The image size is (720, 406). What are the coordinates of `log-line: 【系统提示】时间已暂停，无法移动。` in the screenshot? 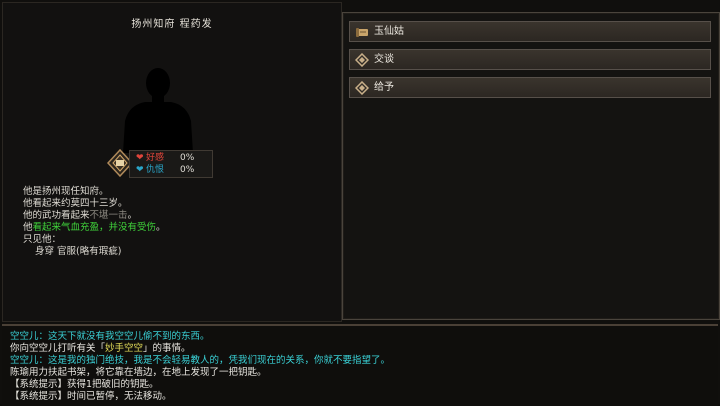 It's located at (91, 396).